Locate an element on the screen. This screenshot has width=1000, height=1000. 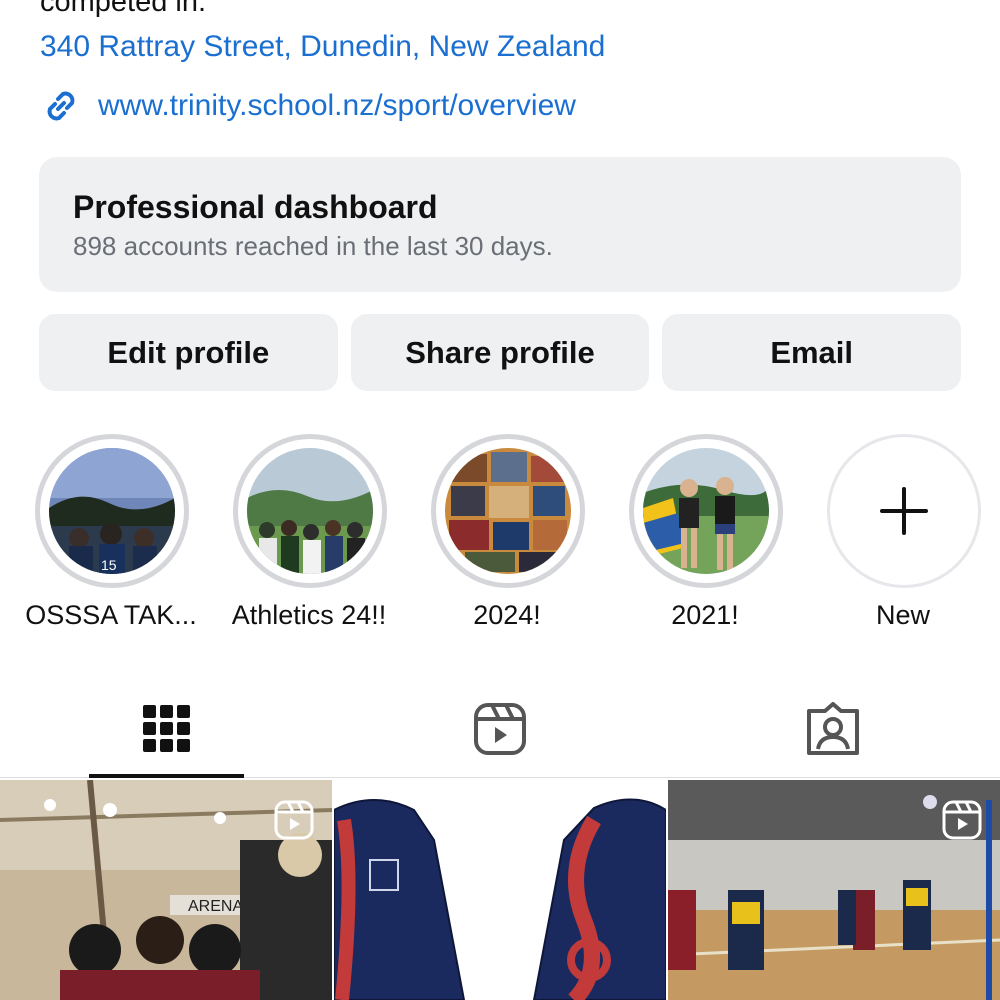
website-link: www.trinity.school.nz/sport/overview is located at coordinates (337, 106).